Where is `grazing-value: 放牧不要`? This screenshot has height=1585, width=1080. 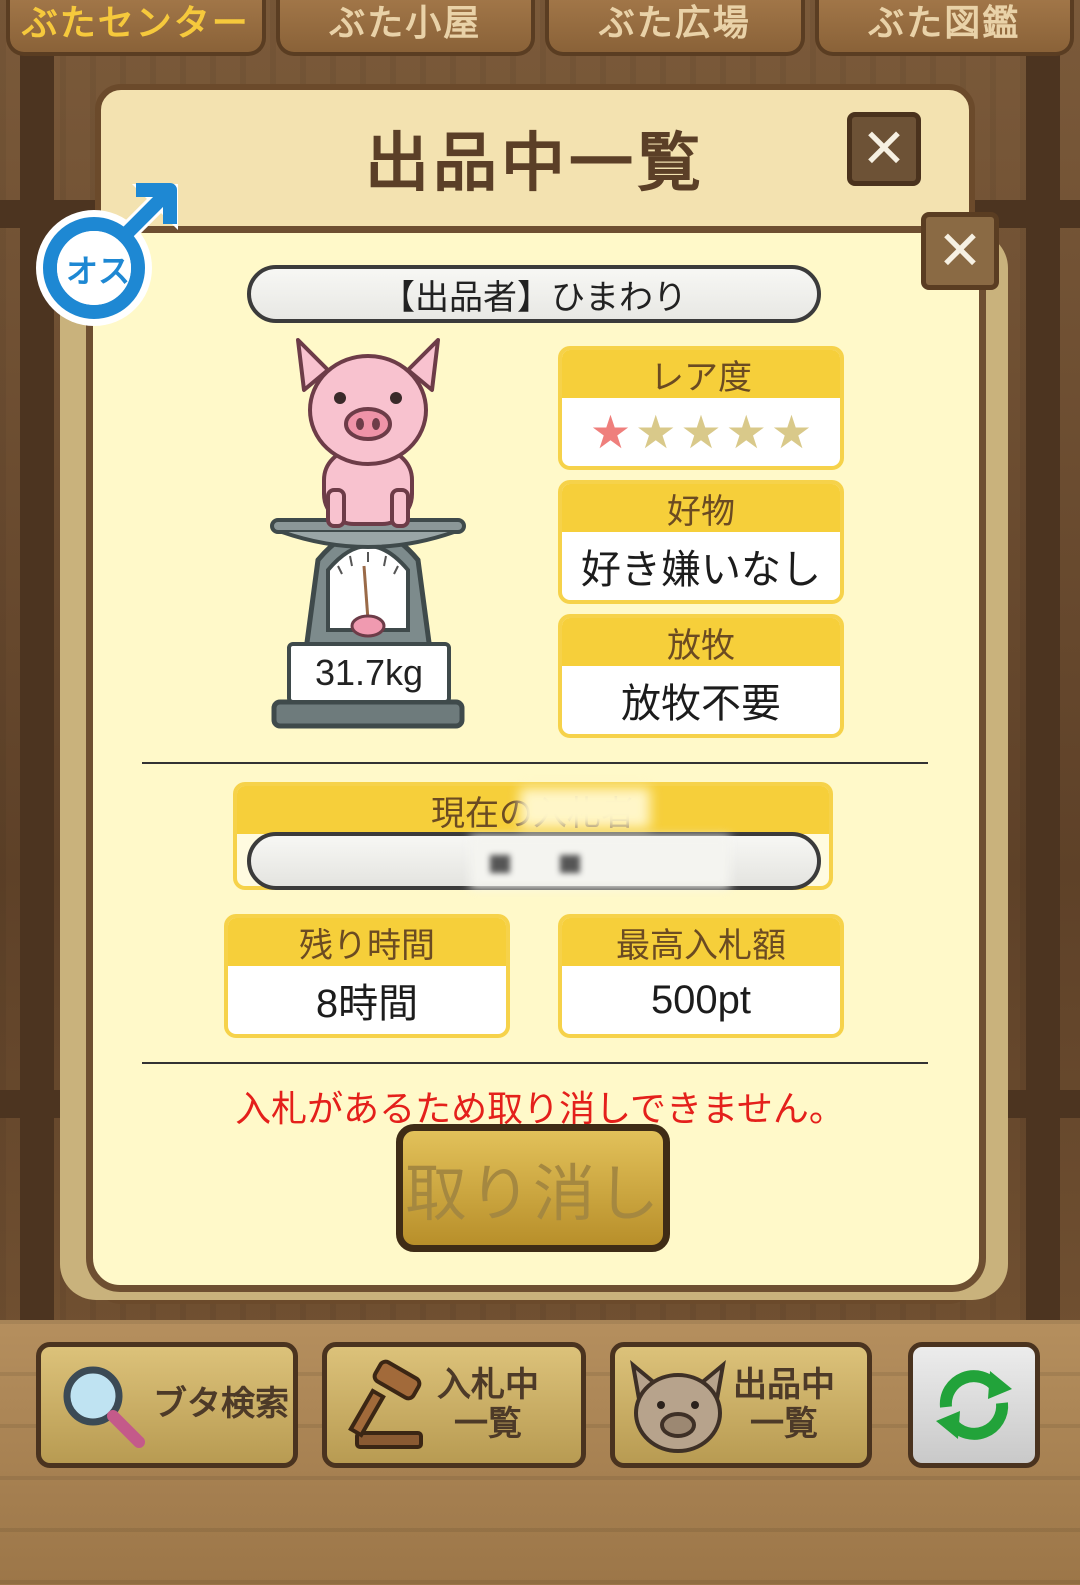 grazing-value: 放牧不要 is located at coordinates (701, 704).